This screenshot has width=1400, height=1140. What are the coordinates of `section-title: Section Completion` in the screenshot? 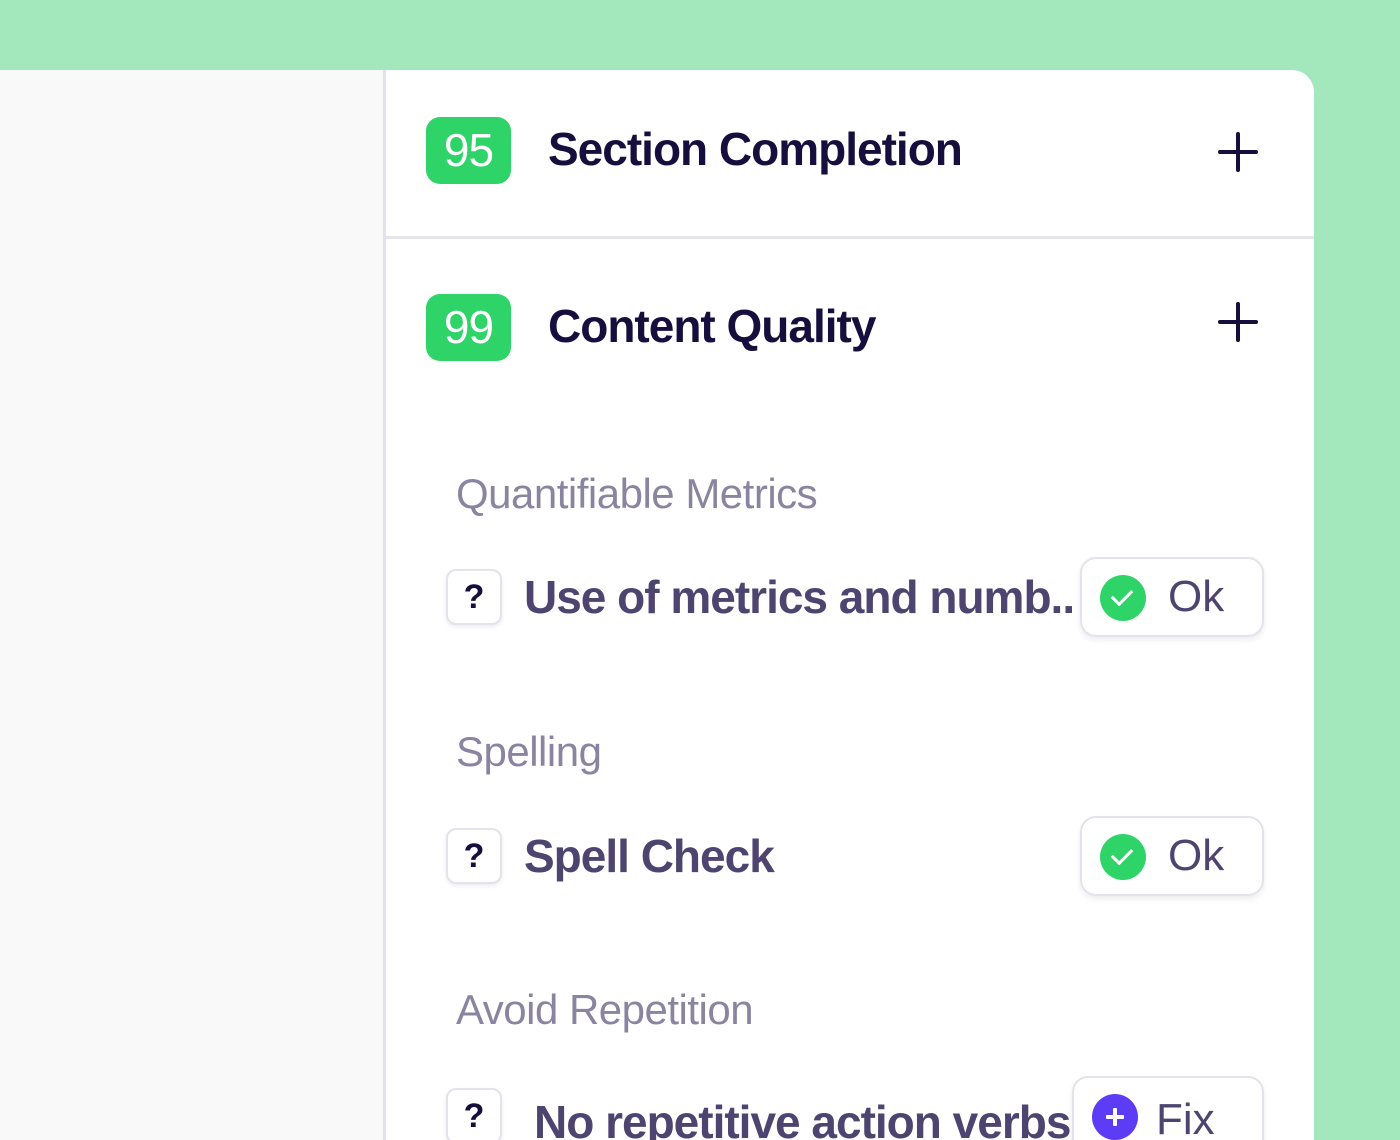 It's located at (755, 149).